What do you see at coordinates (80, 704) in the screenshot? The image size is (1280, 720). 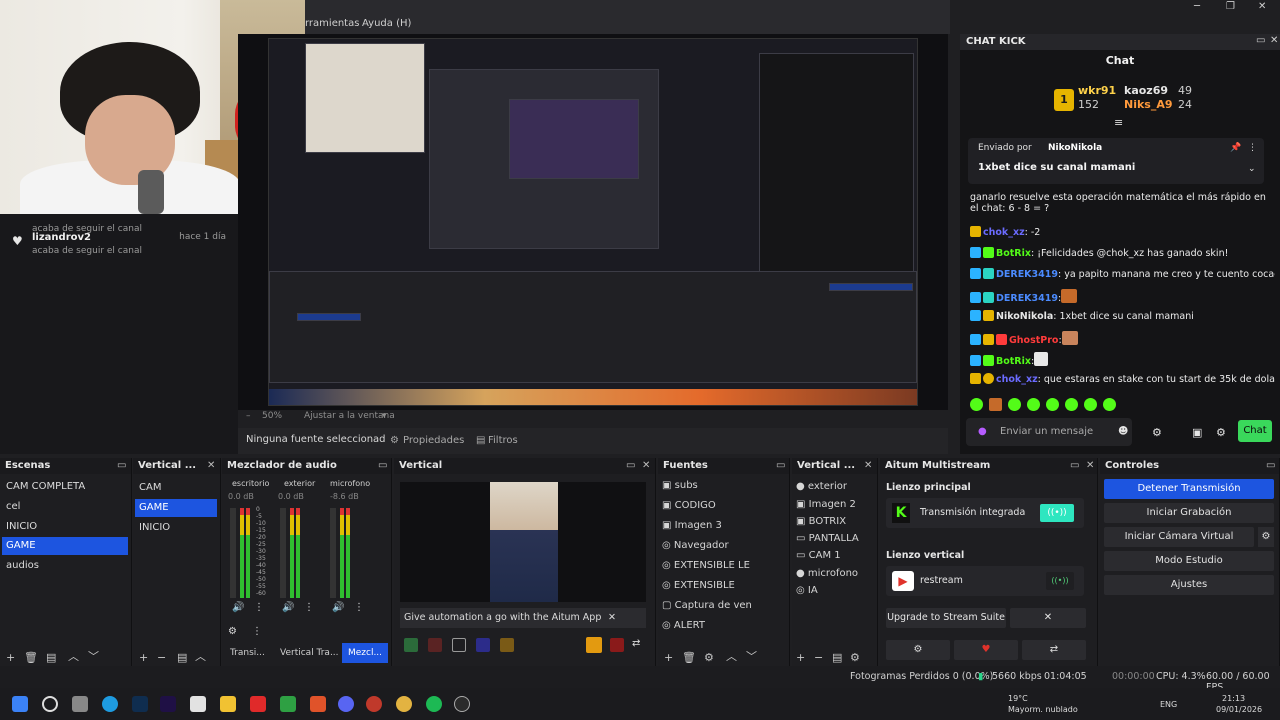 I see `task-view-icon` at bounding box center [80, 704].